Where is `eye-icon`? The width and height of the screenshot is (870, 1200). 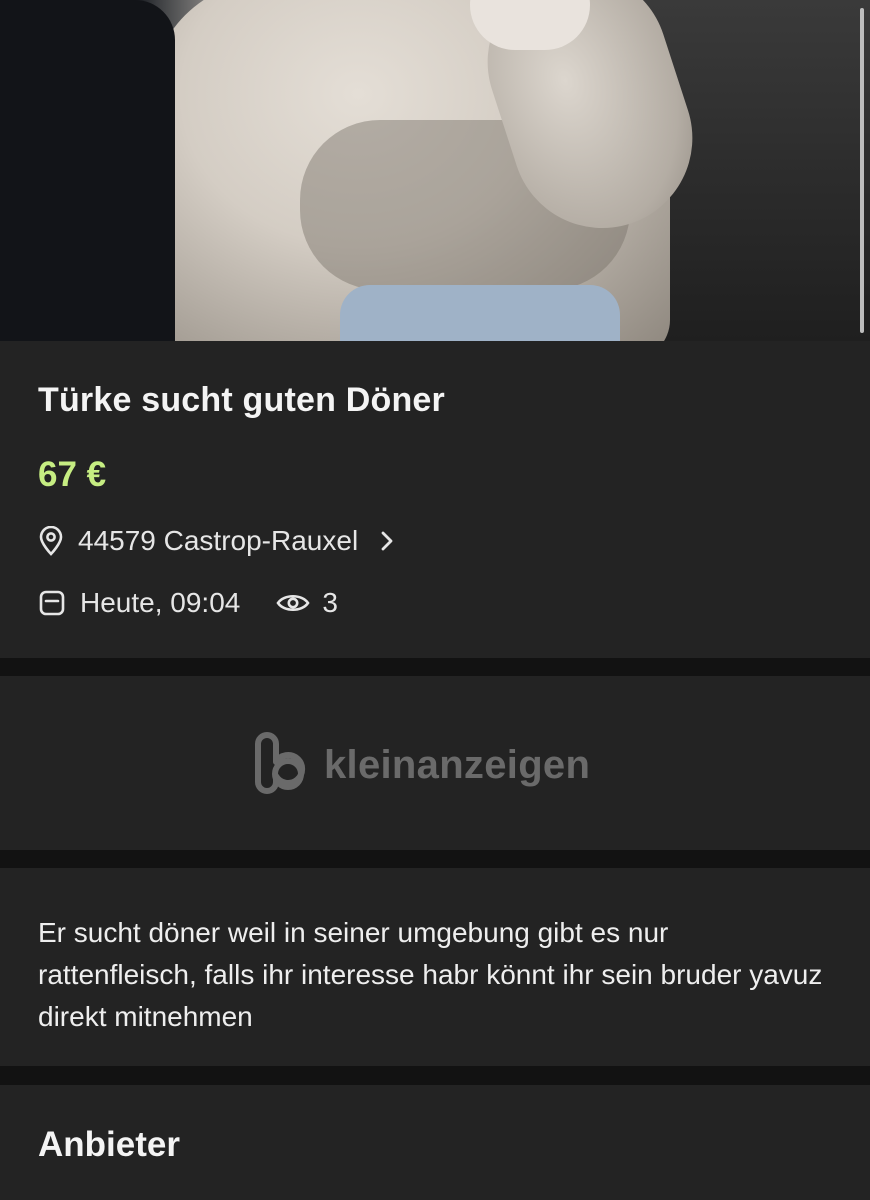 eye-icon is located at coordinates (293, 603).